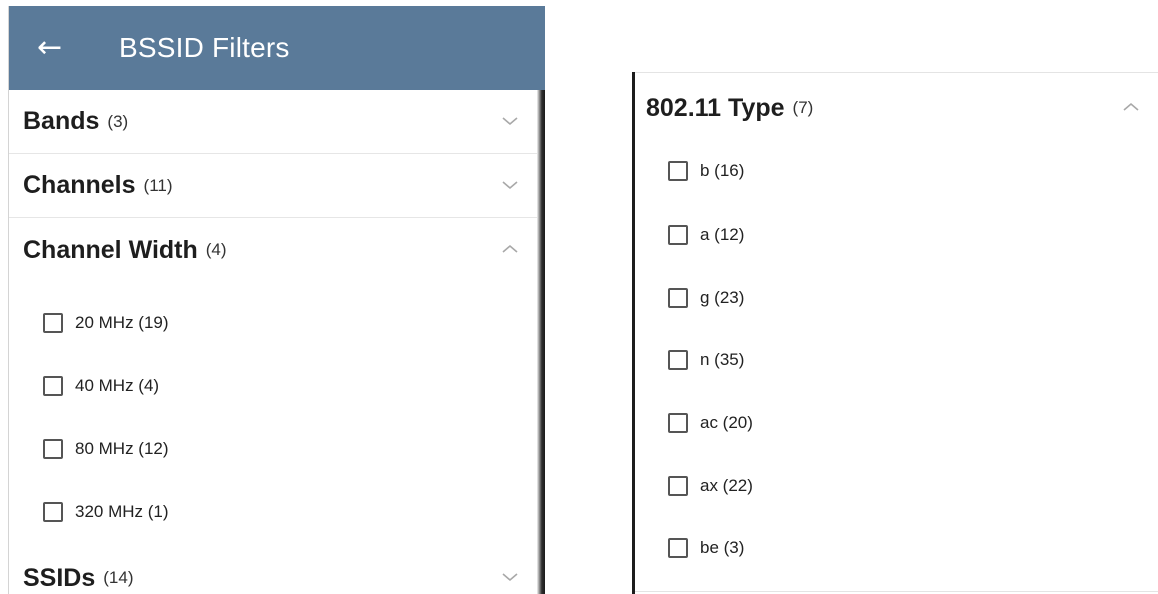 The image size is (1158, 594). I want to click on option-label: g (23), so click(722, 297).